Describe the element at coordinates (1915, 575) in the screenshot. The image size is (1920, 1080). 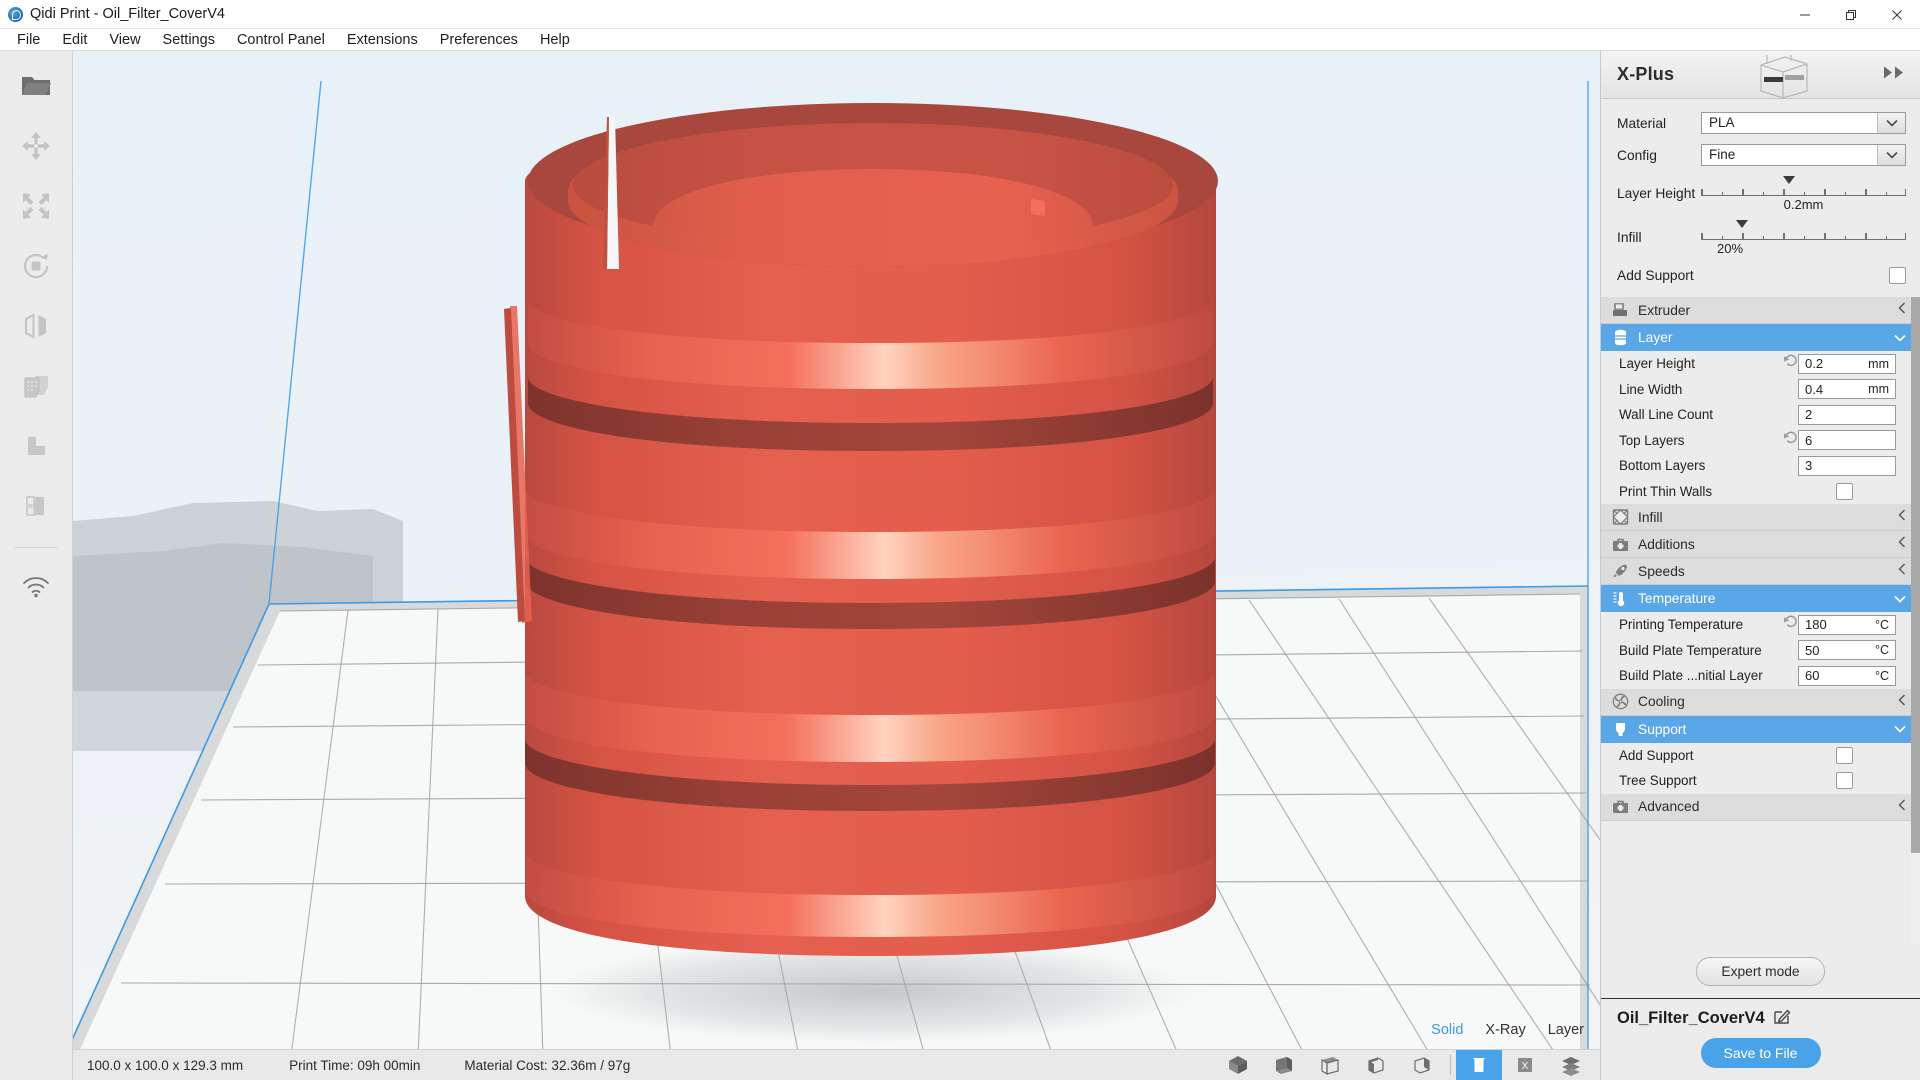
I see `settings-scrollbar-thumb` at that location.